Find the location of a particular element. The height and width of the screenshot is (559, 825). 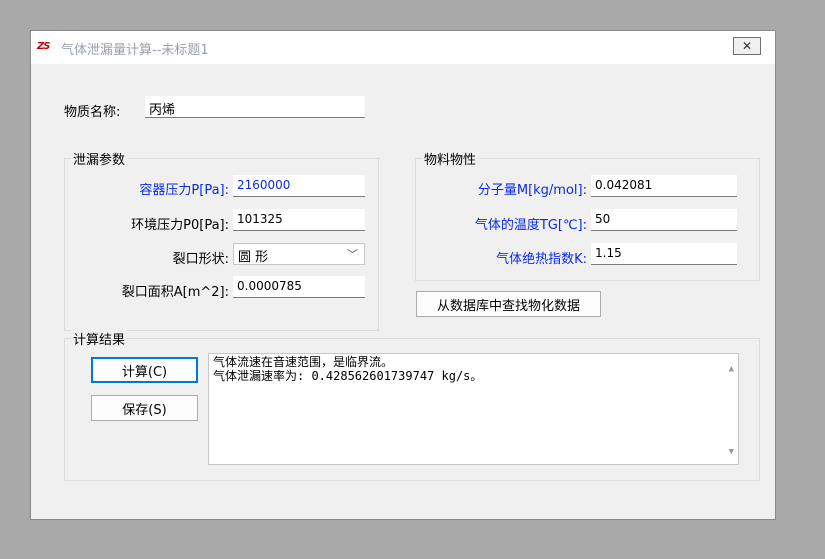

molecular-weight-label: 分子量M[kg/mol]: is located at coordinates (532, 190).